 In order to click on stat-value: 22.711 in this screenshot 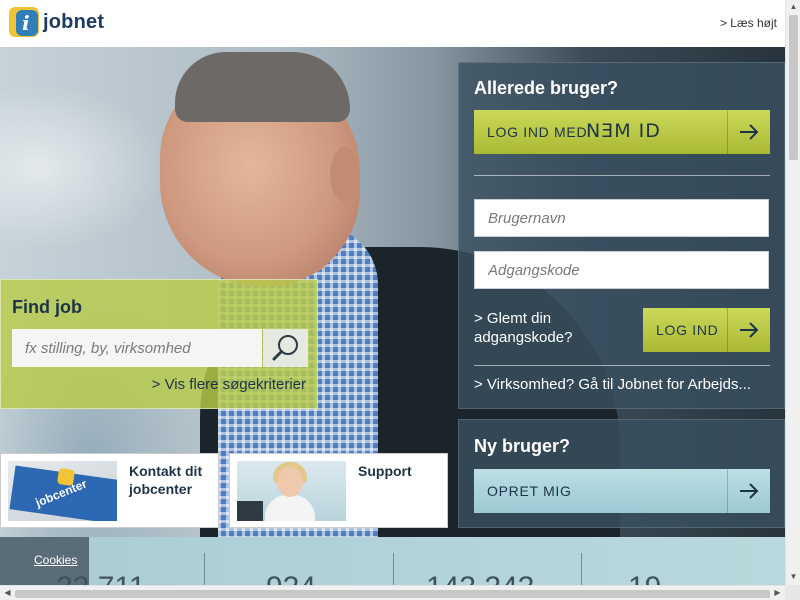, I will do `click(101, 578)`.